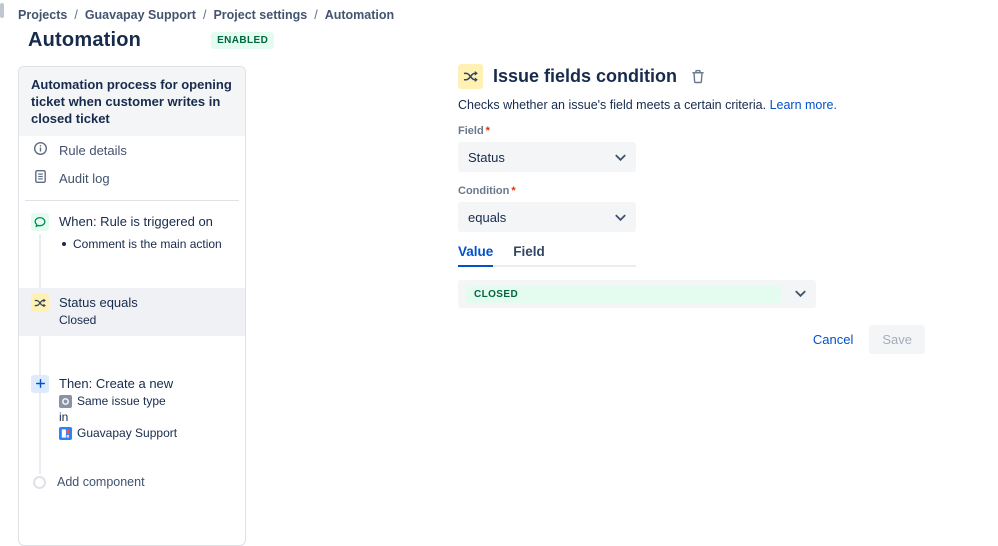 Image resolution: width=998 pixels, height=546 pixels. What do you see at coordinates (803, 105) in the screenshot?
I see `learn-more-link: Learn more.` at bounding box center [803, 105].